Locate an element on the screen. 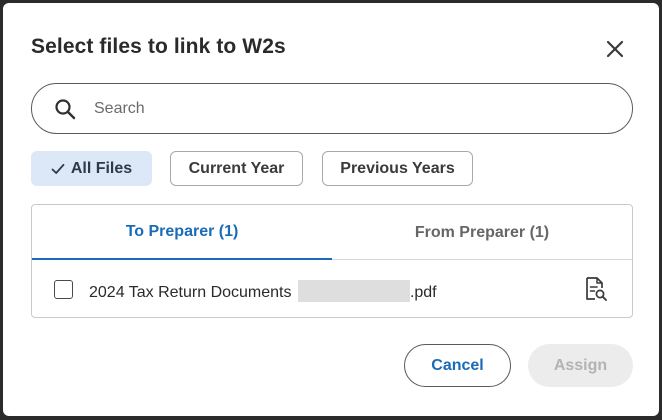 This screenshot has height=420, width=662. close-button is located at coordinates (615, 49).